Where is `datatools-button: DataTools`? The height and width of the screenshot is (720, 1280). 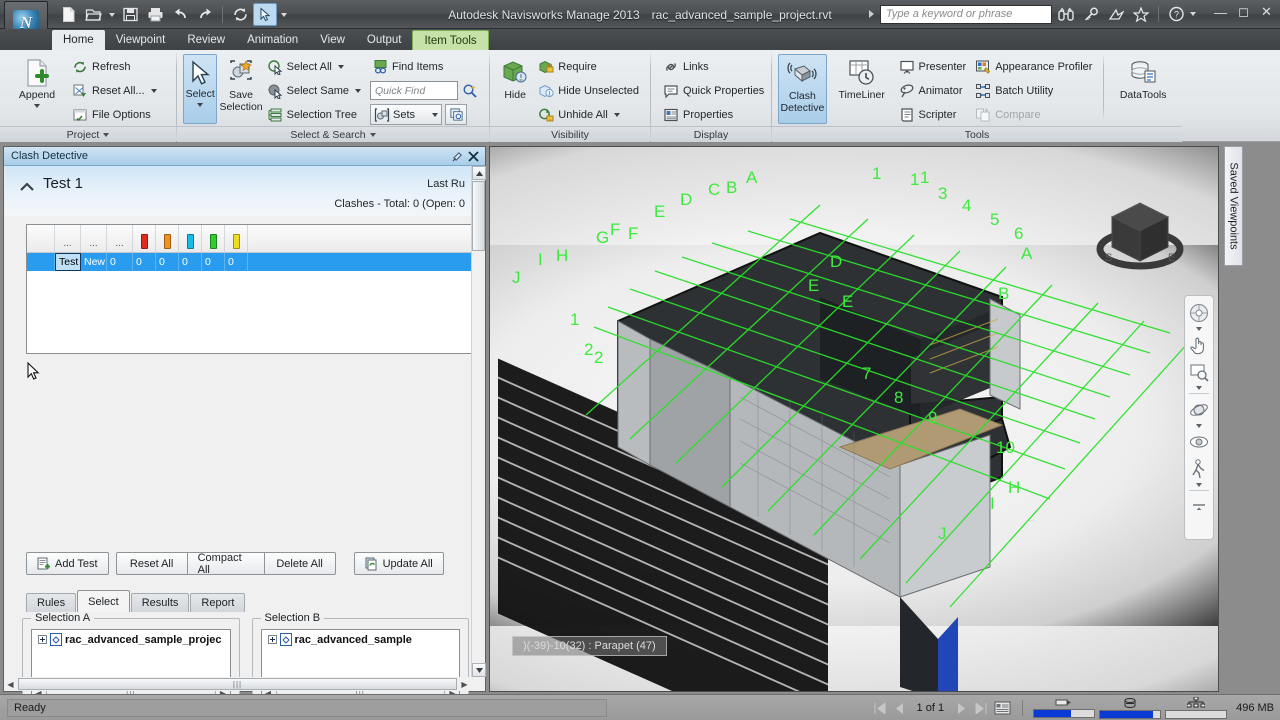
datatools-button: DataTools is located at coordinates (1143, 78).